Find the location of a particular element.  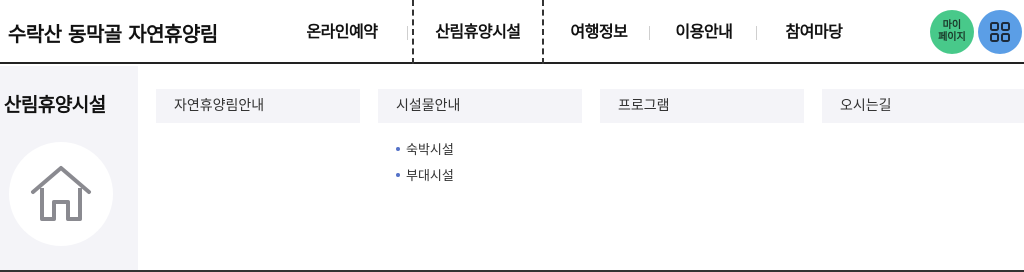

submenu-category-forest-guide: 자연휴양림안내 is located at coordinates (258, 106).